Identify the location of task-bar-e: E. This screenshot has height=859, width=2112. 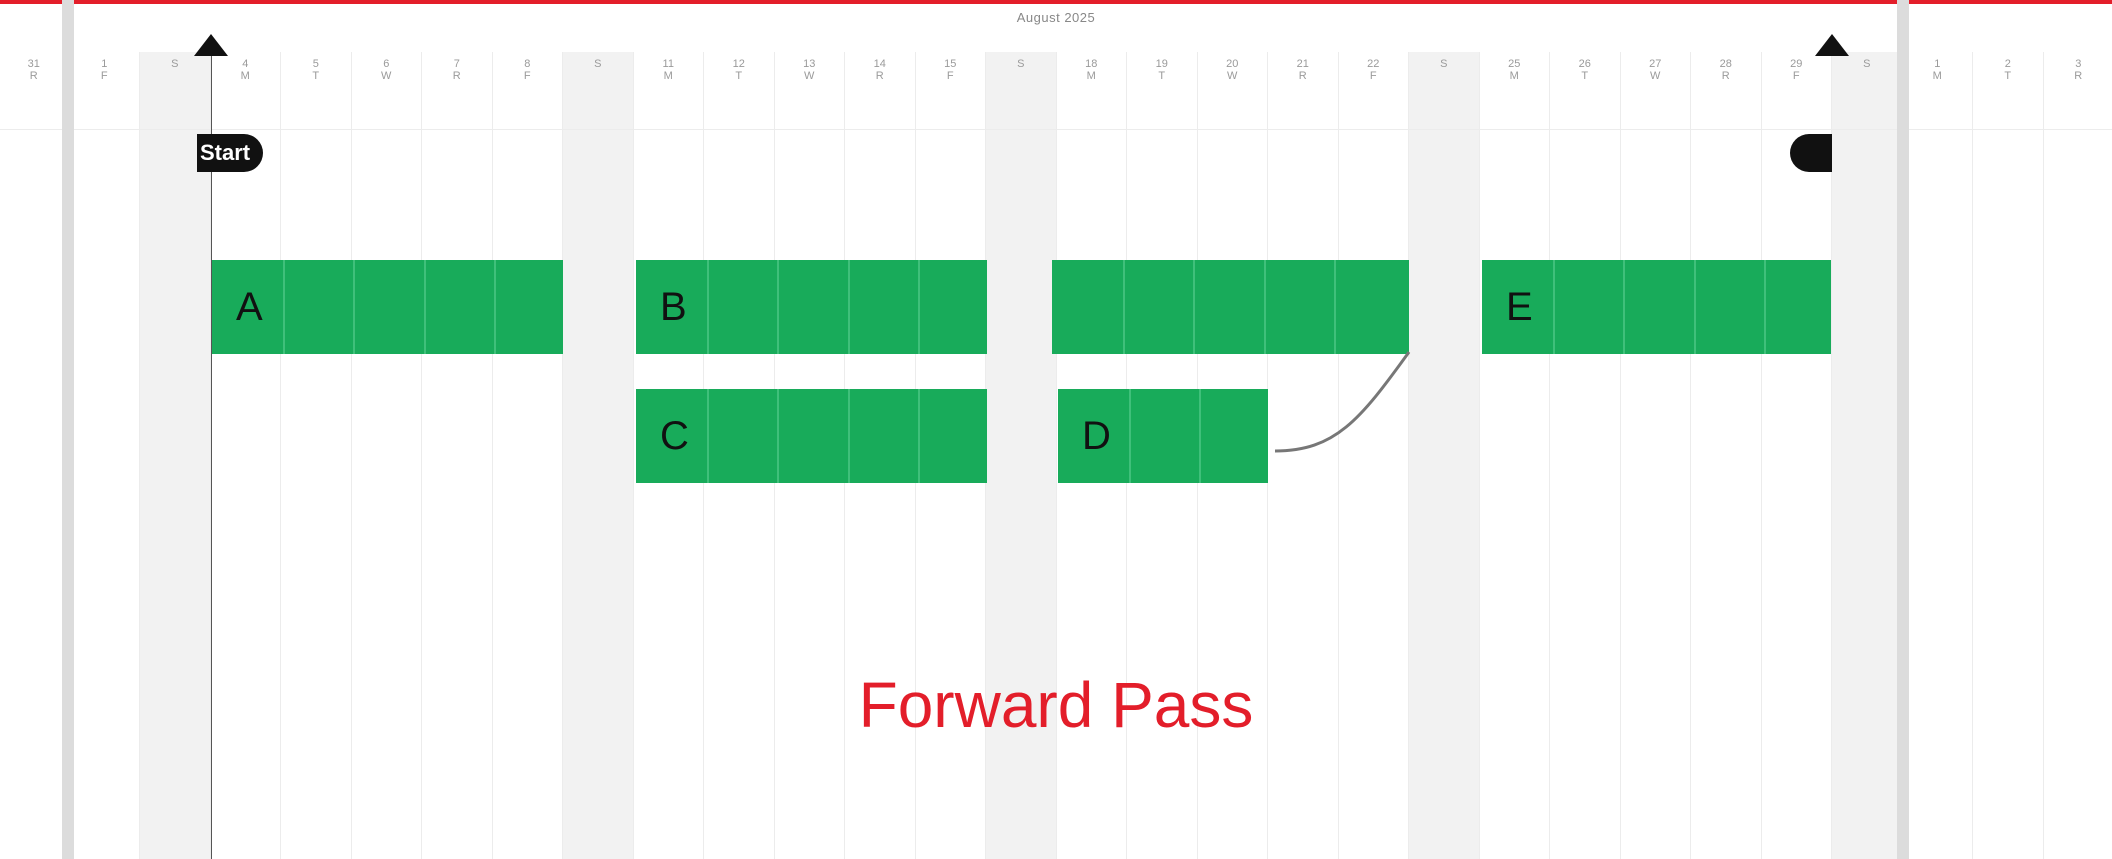
(1656, 307).